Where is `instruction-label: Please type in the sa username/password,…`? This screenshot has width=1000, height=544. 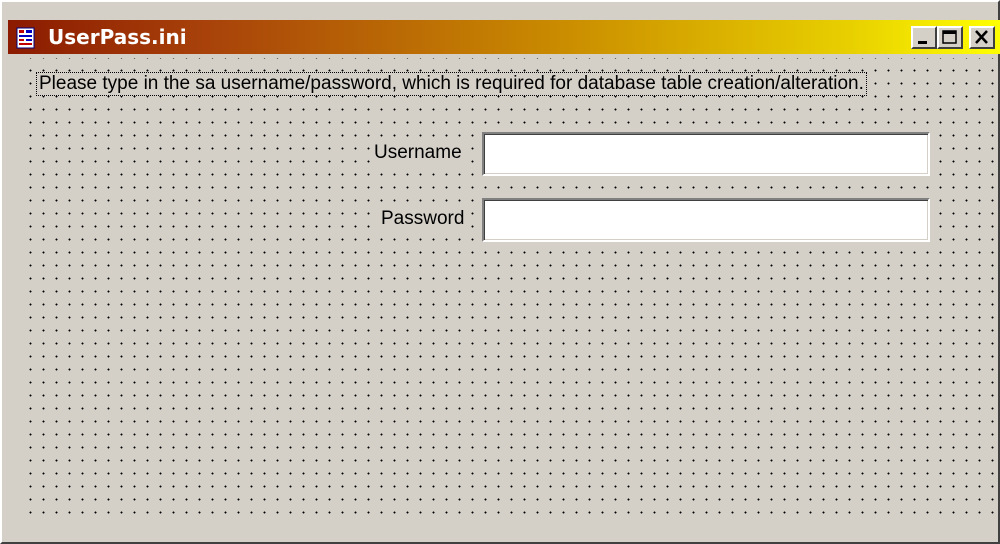
instruction-label: Please type in the sa username/password,… is located at coordinates (451, 84).